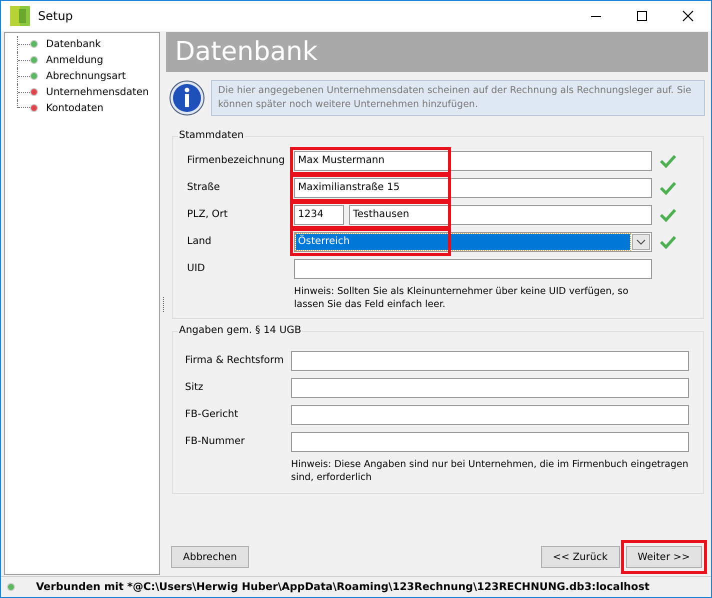  I want to click on dialog-button: Abbrechen, so click(210, 557).